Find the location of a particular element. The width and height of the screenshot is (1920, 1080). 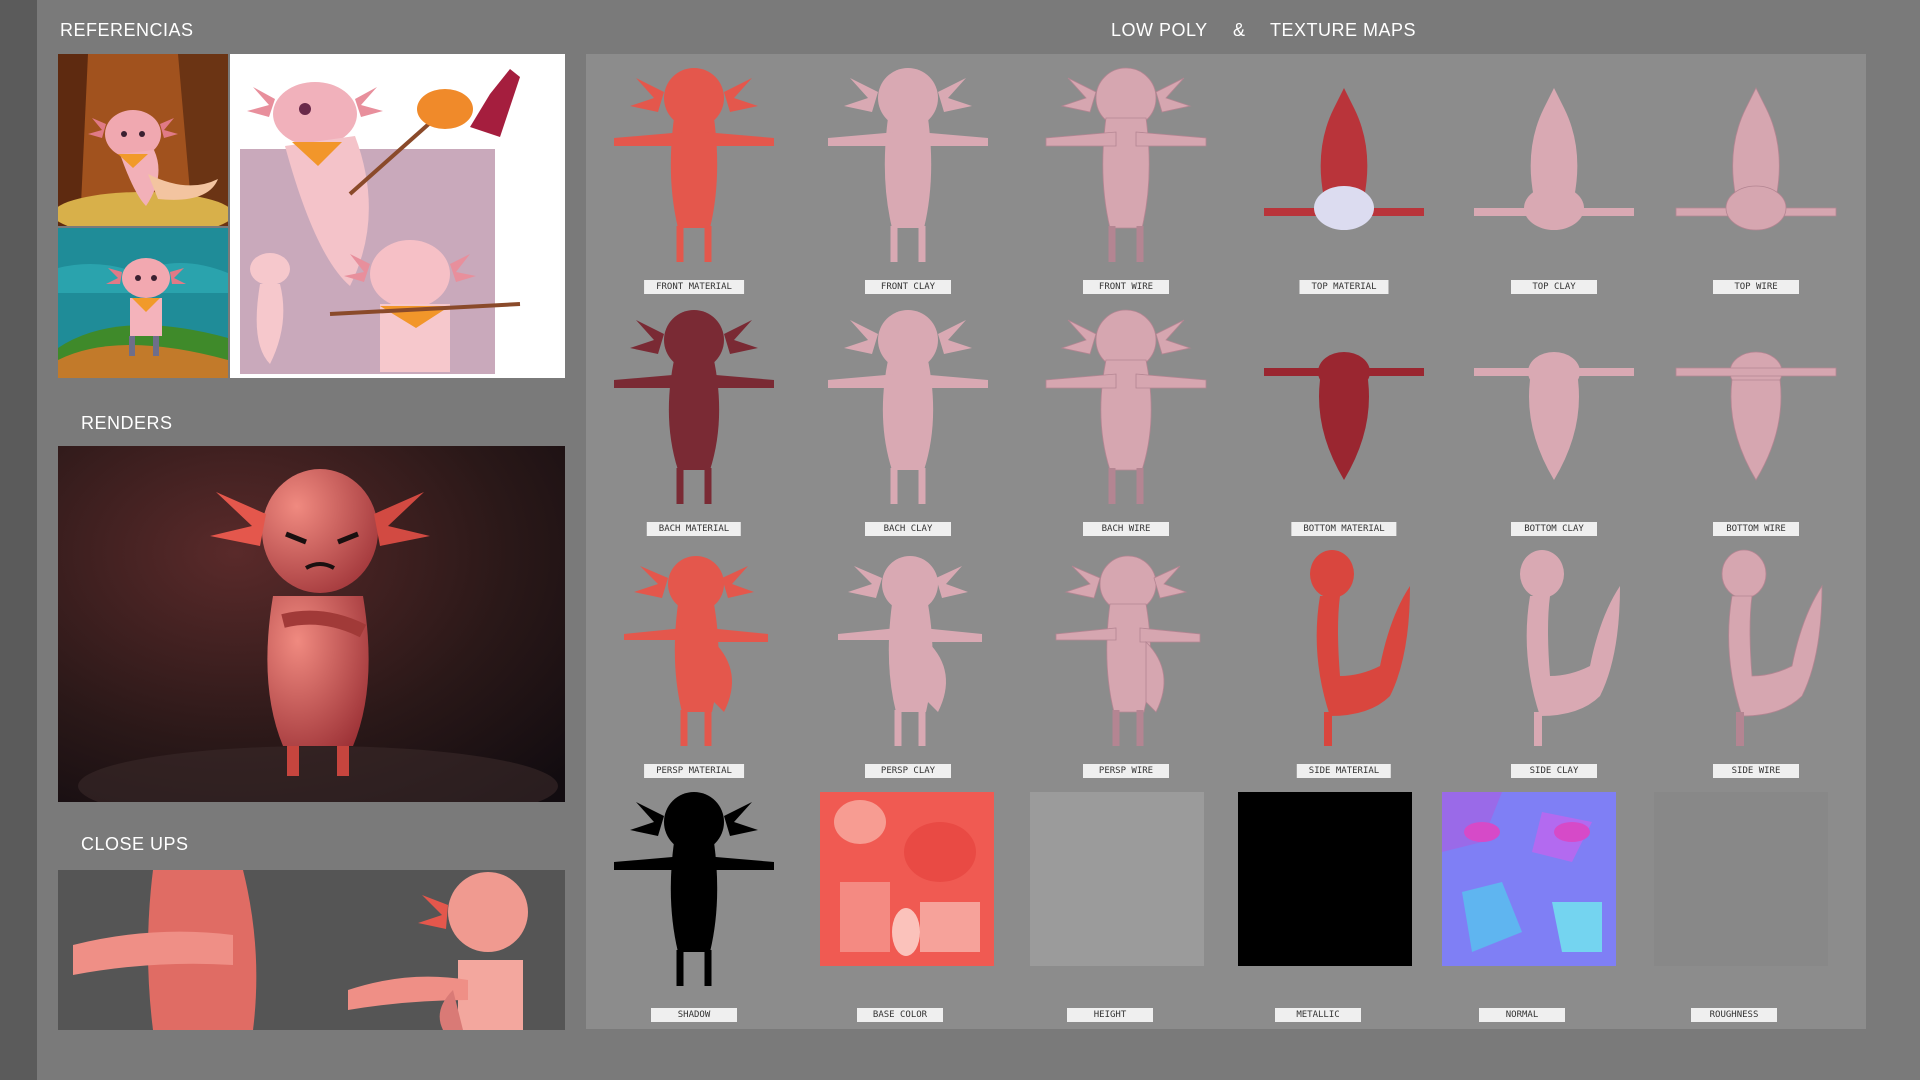

label-metallic: METALLIC is located at coordinates (1318, 1015).